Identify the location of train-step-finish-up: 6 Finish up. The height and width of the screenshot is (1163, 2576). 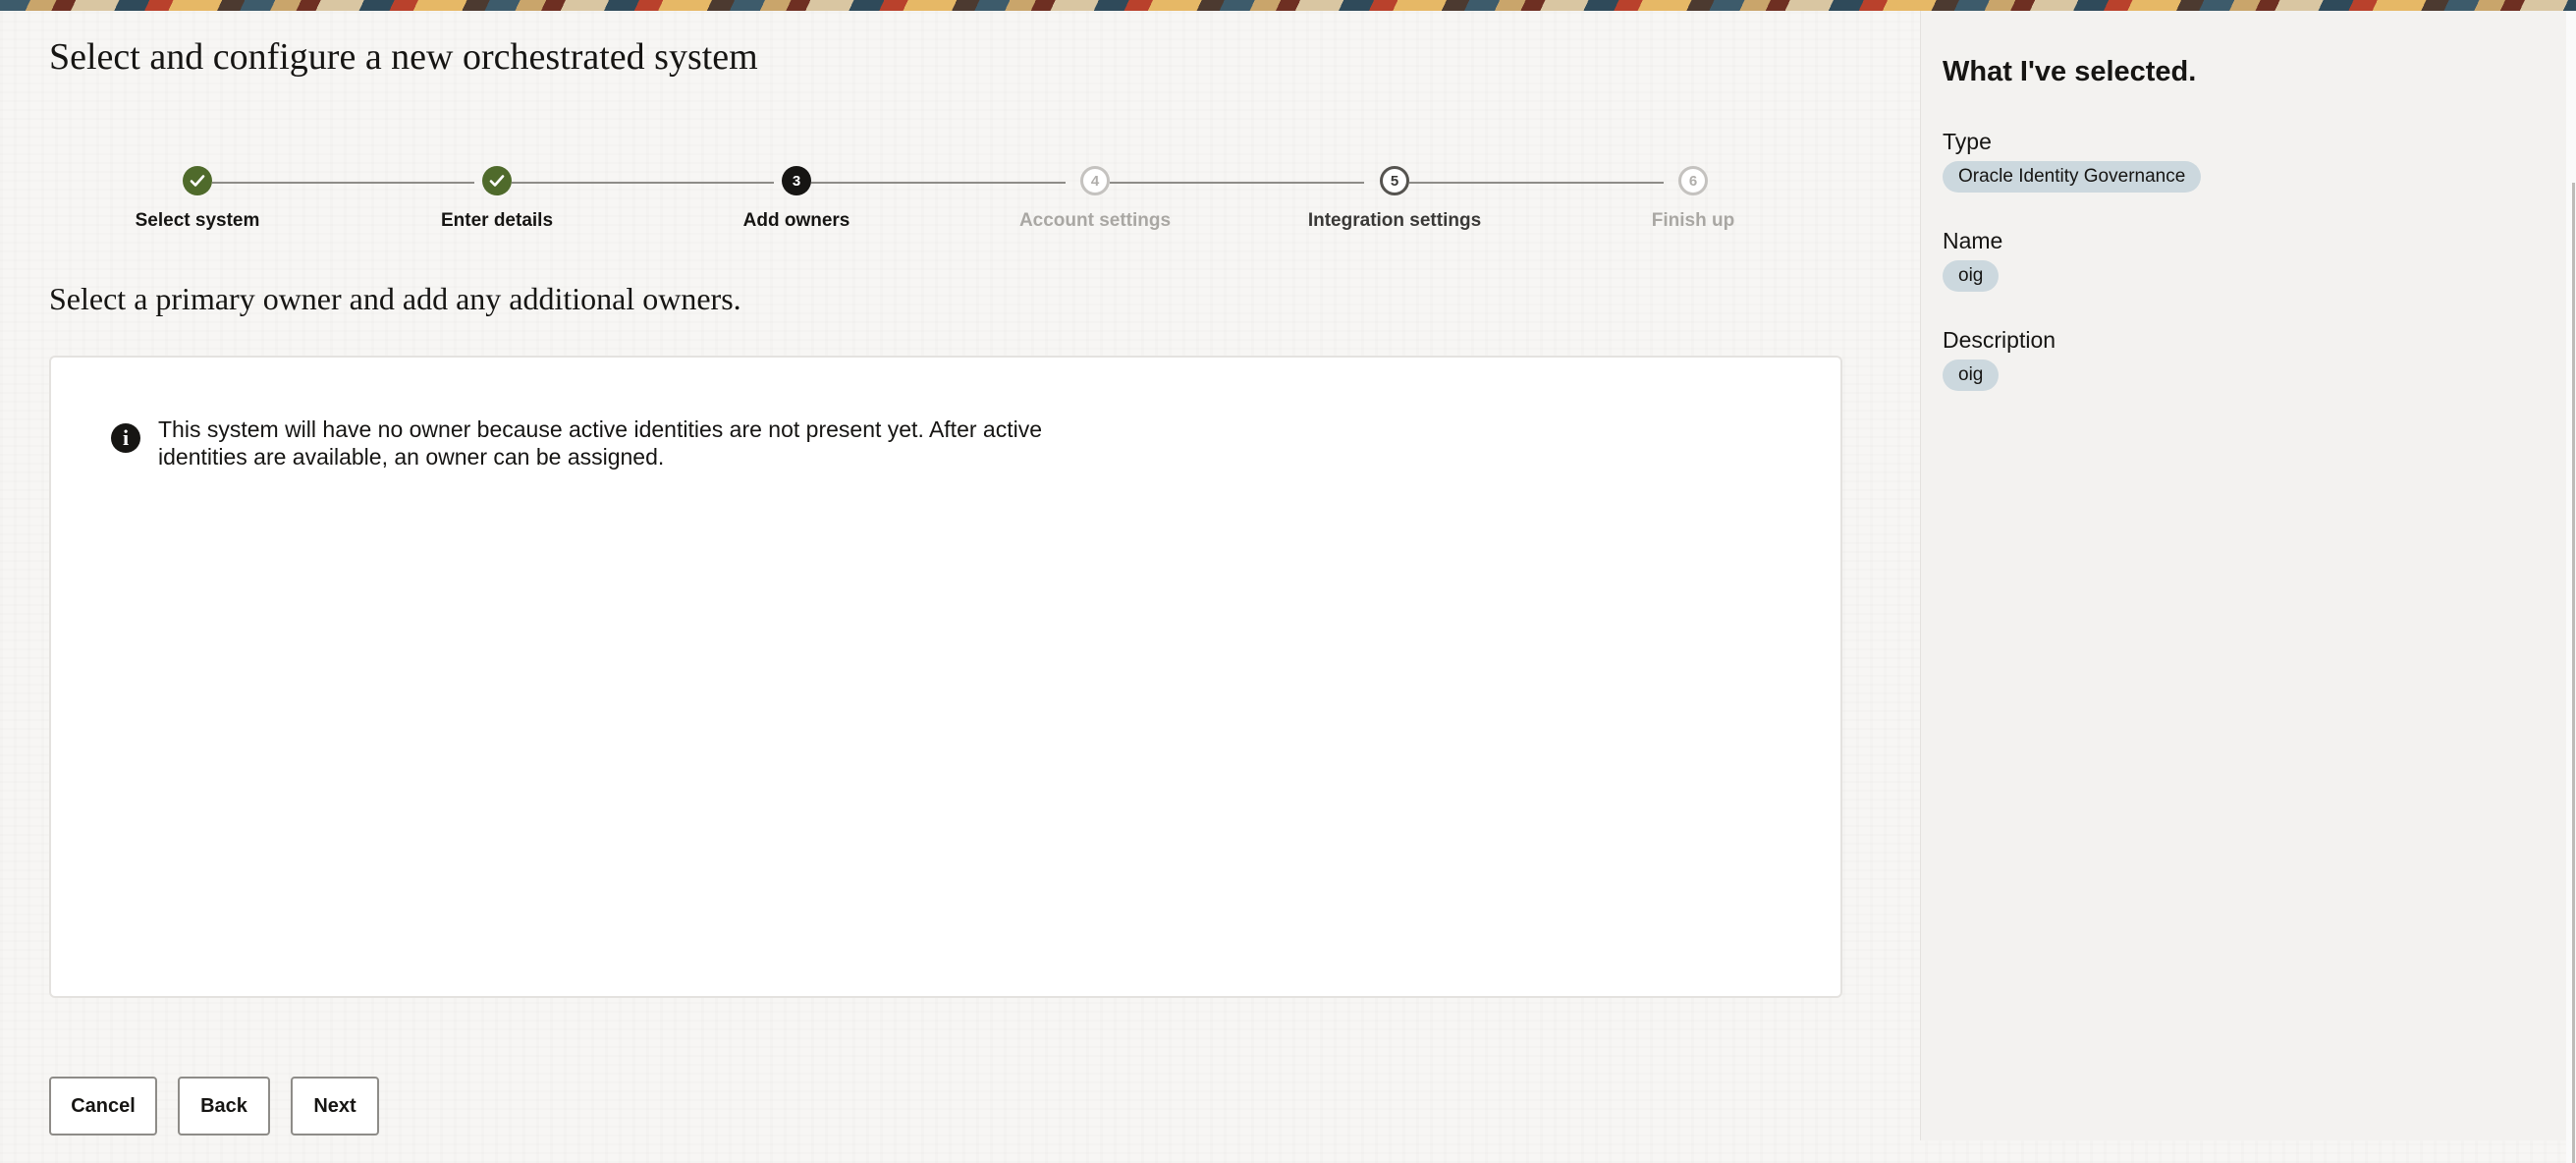
(1693, 199).